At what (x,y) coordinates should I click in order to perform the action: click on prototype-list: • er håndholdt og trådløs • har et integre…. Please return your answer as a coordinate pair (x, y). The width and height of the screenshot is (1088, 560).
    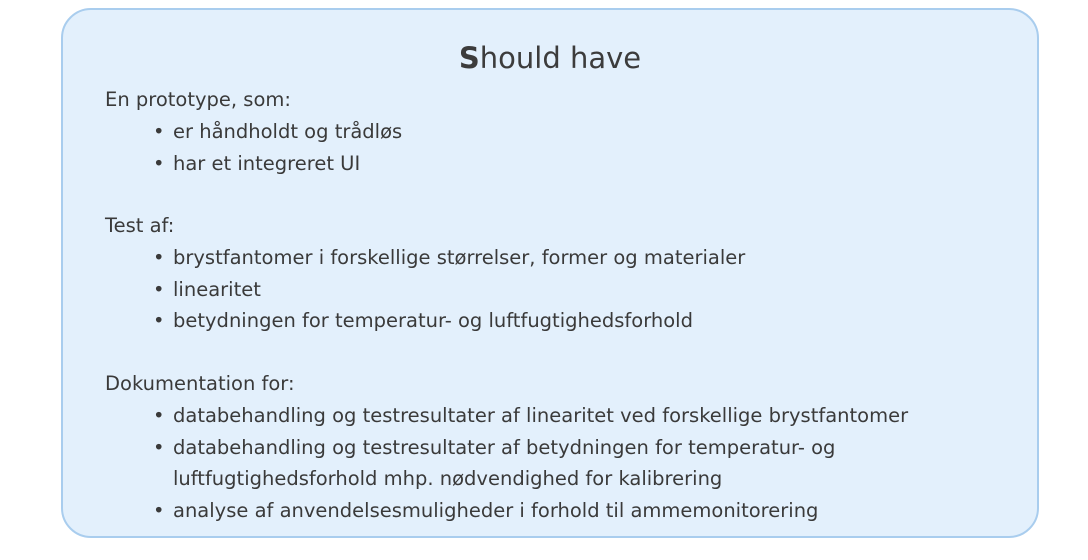
    Looking at the image, I should click on (277, 147).